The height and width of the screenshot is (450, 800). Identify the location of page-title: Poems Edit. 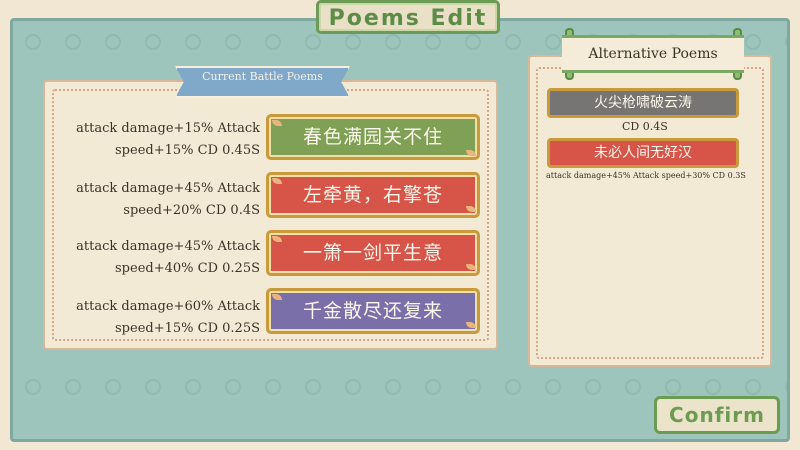
(408, 17).